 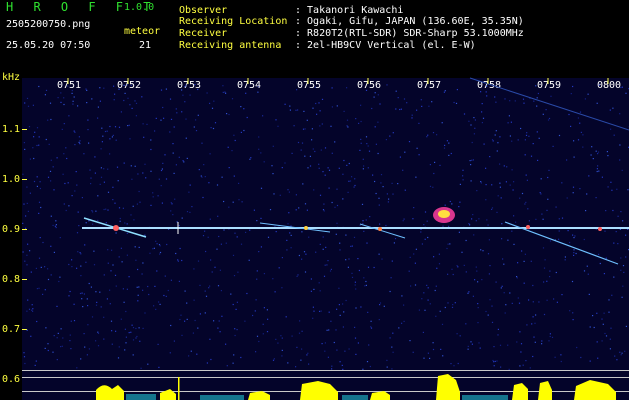 What do you see at coordinates (528, 227) in the screenshot?
I see `meteor-echo` at bounding box center [528, 227].